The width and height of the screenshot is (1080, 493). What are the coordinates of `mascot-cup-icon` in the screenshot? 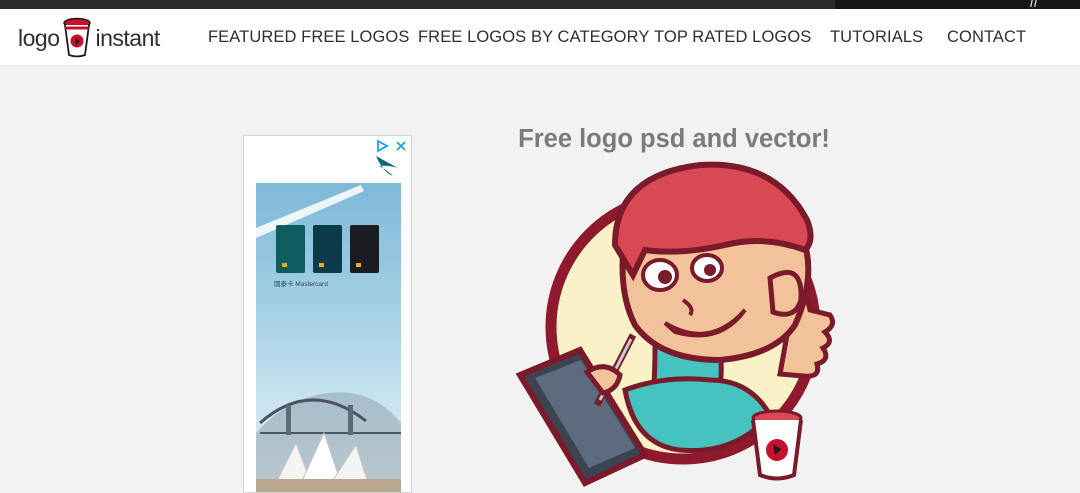 It's located at (777, 445).